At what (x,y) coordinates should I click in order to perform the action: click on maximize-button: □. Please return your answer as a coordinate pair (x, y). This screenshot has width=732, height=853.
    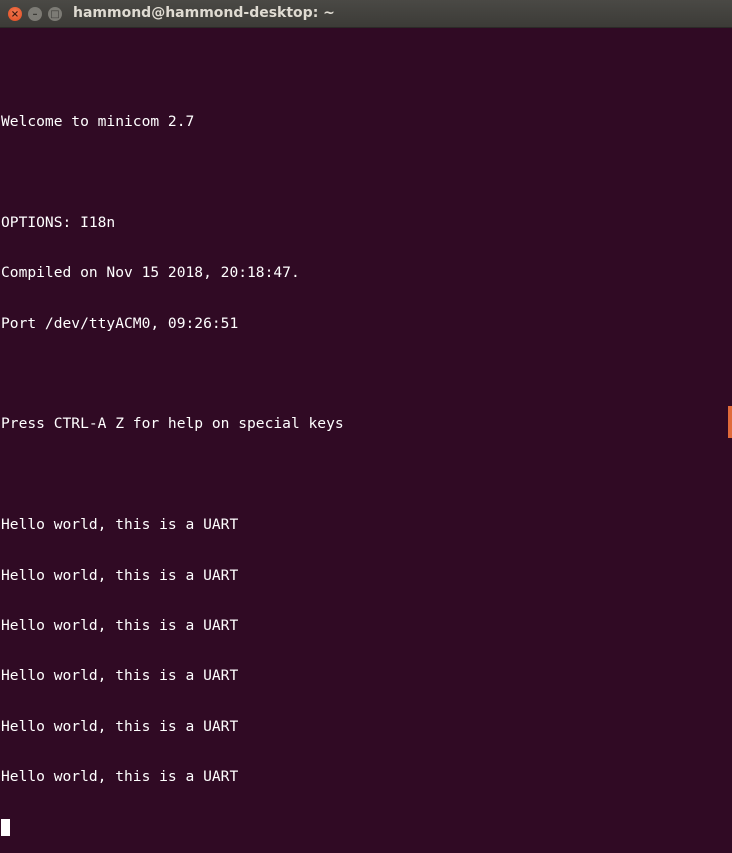
    Looking at the image, I should click on (55, 14).